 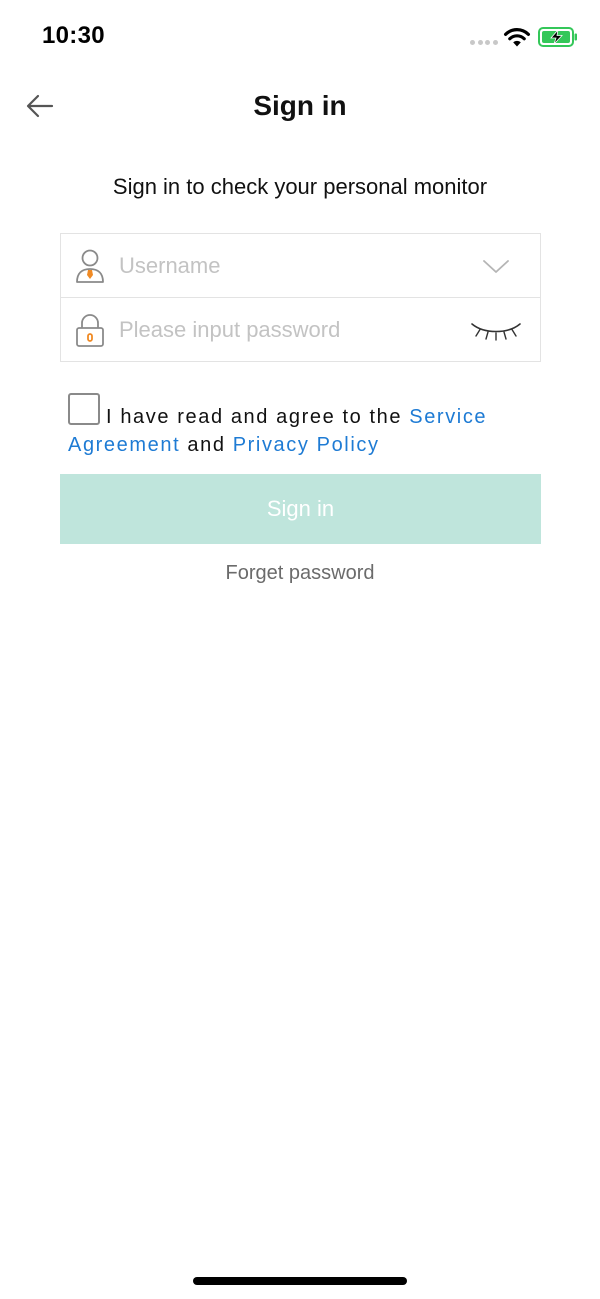 I want to click on status-time: 10:30, so click(x=73, y=35).